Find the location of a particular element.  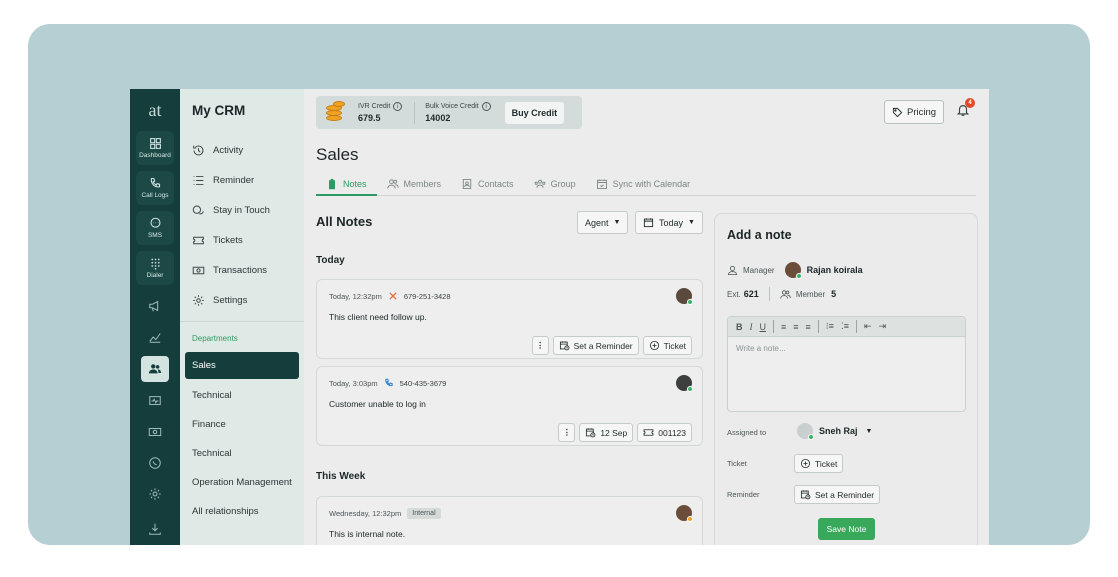

department-technical: Technical is located at coordinates (242, 395).